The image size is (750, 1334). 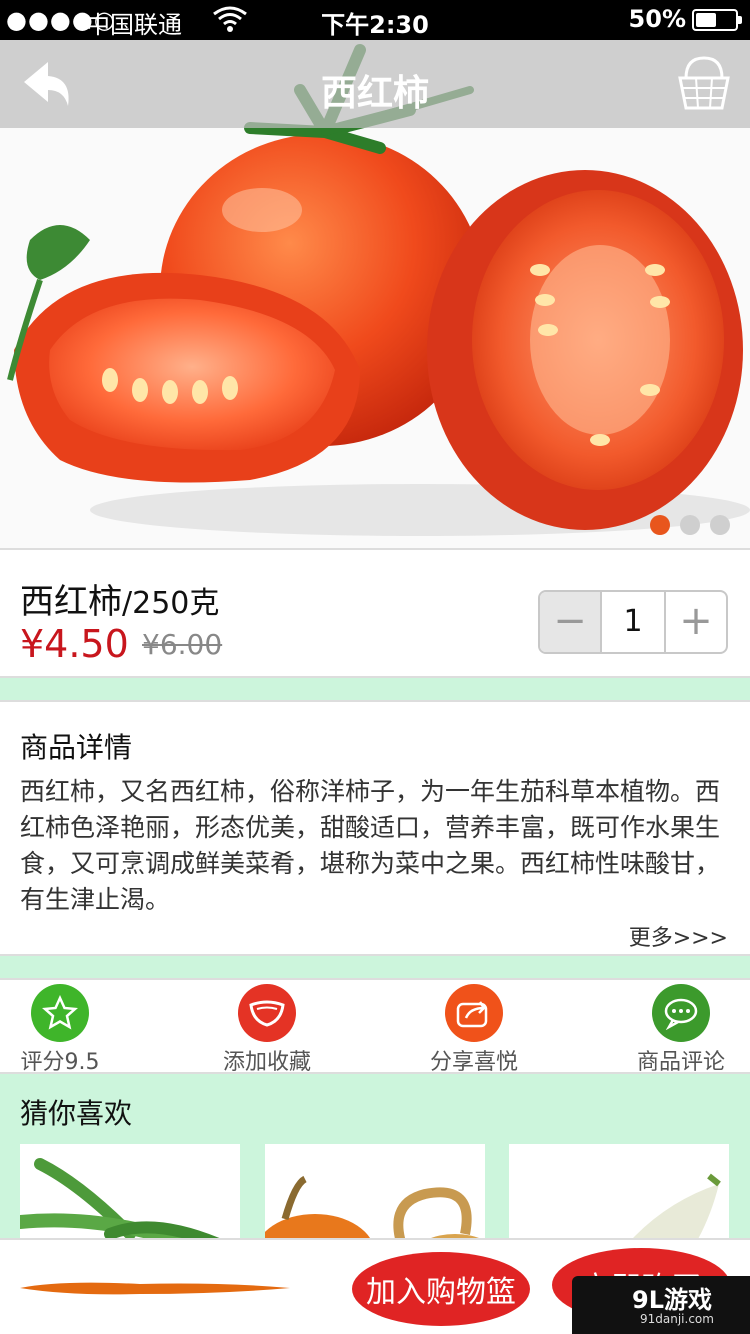 I want to click on battery-icon, so click(x=717, y=20).